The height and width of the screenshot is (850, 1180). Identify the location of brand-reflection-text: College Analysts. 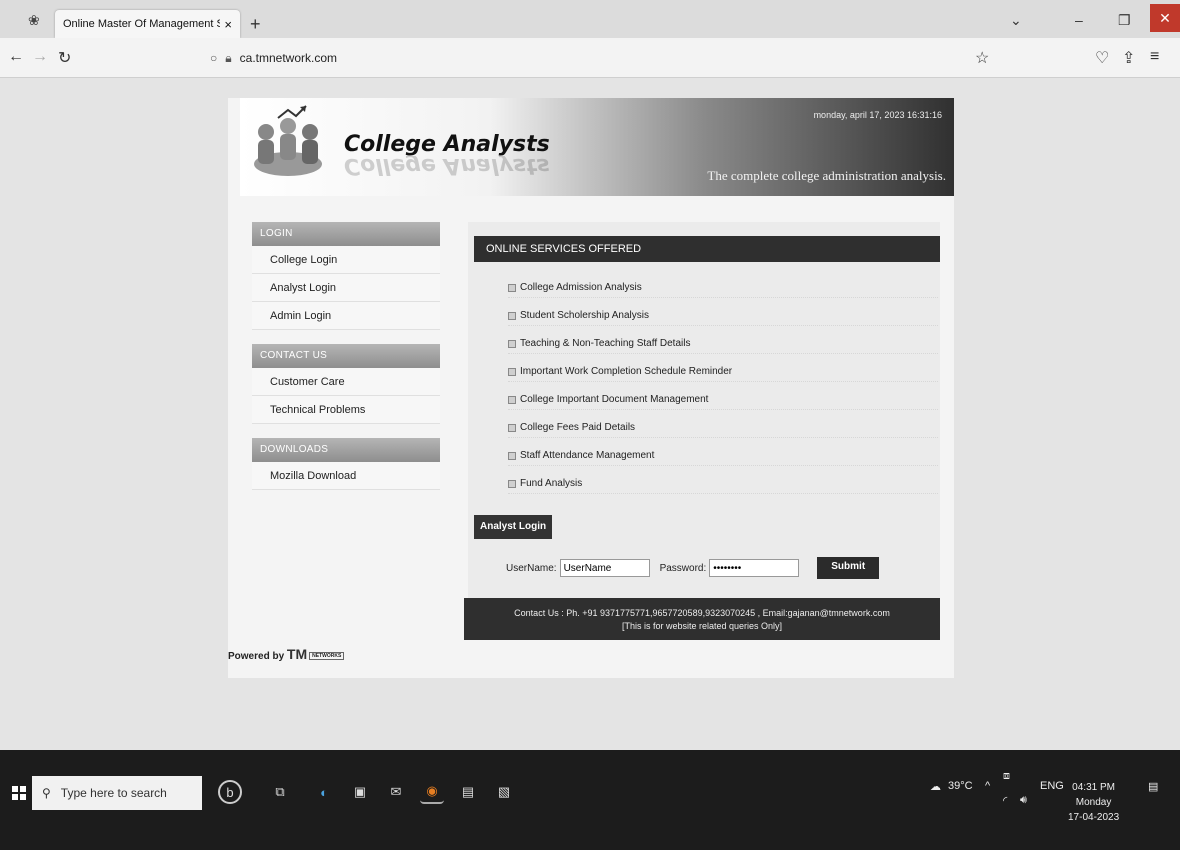
(447, 167).